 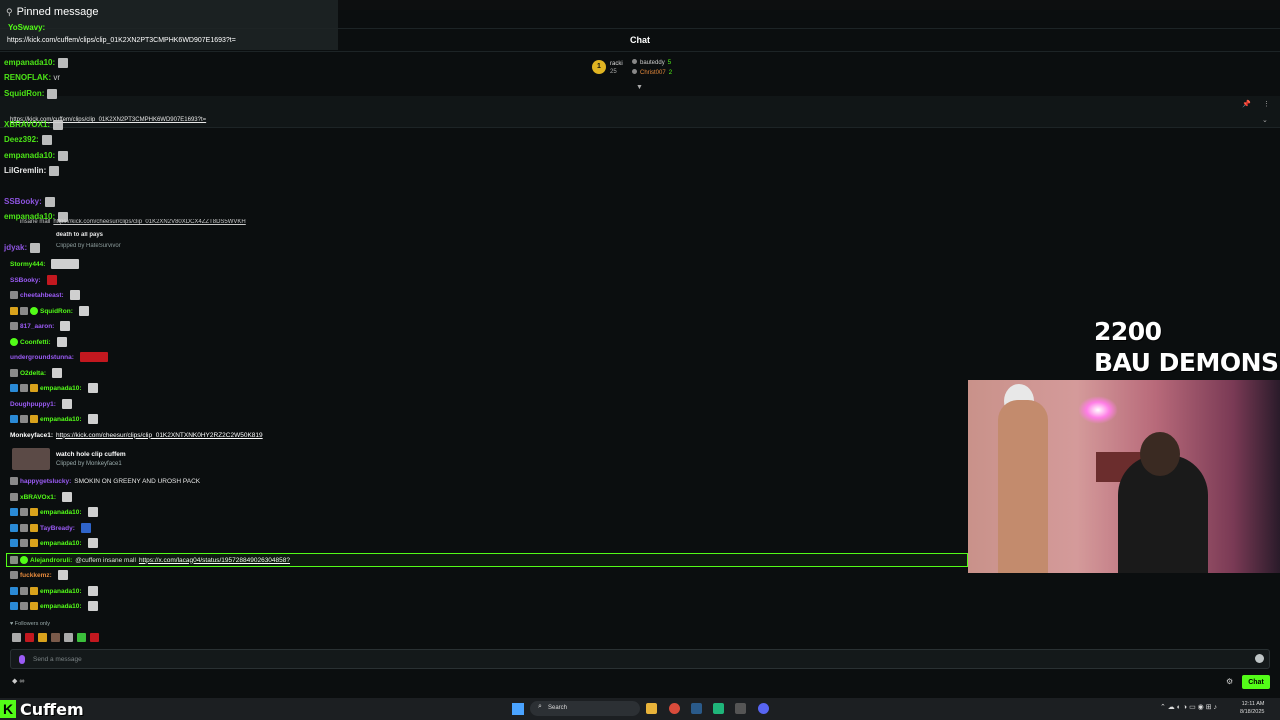 What do you see at coordinates (633, 659) in the screenshot?
I see `chat-message-input` at bounding box center [633, 659].